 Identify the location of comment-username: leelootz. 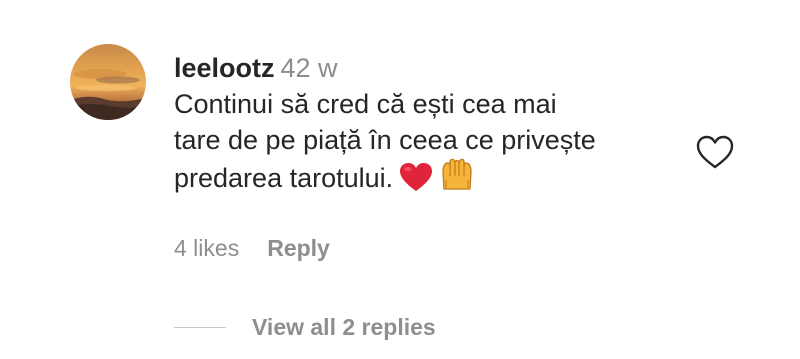
(224, 68).